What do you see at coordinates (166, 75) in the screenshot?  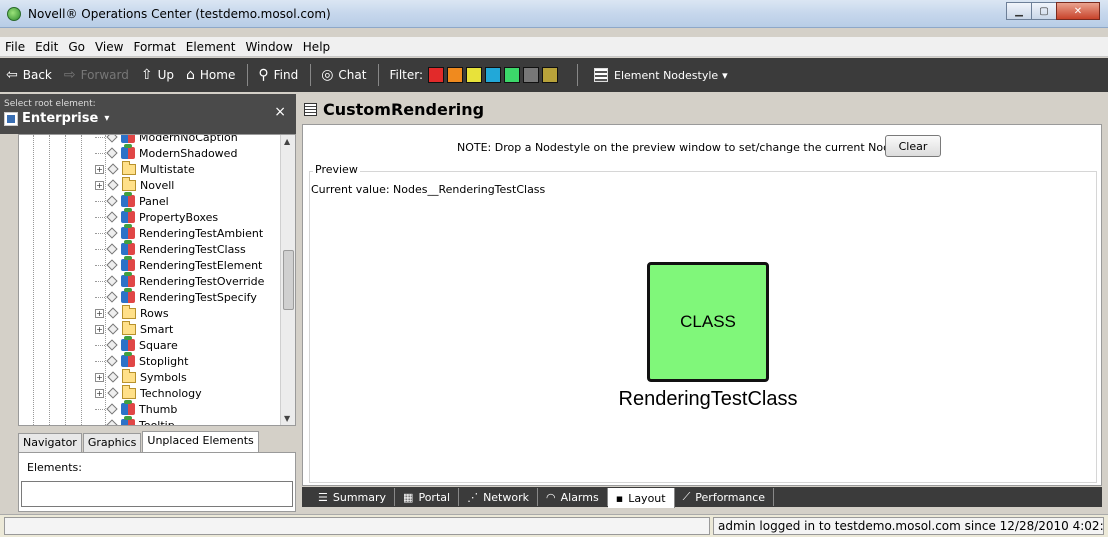 I see `up-label: Up` at bounding box center [166, 75].